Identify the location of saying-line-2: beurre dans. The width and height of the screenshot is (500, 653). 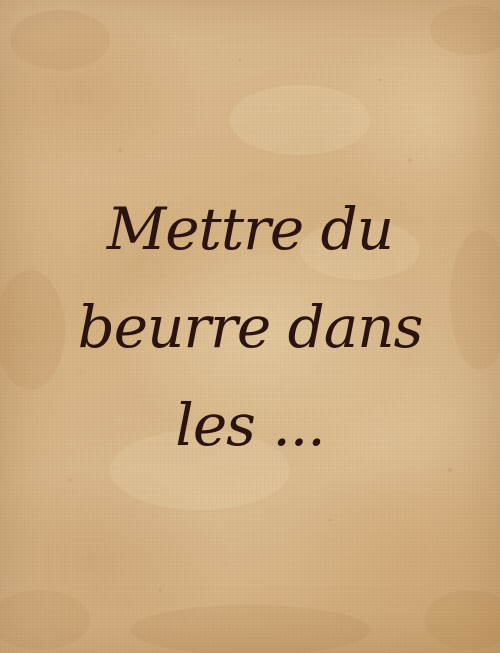
(250, 327).